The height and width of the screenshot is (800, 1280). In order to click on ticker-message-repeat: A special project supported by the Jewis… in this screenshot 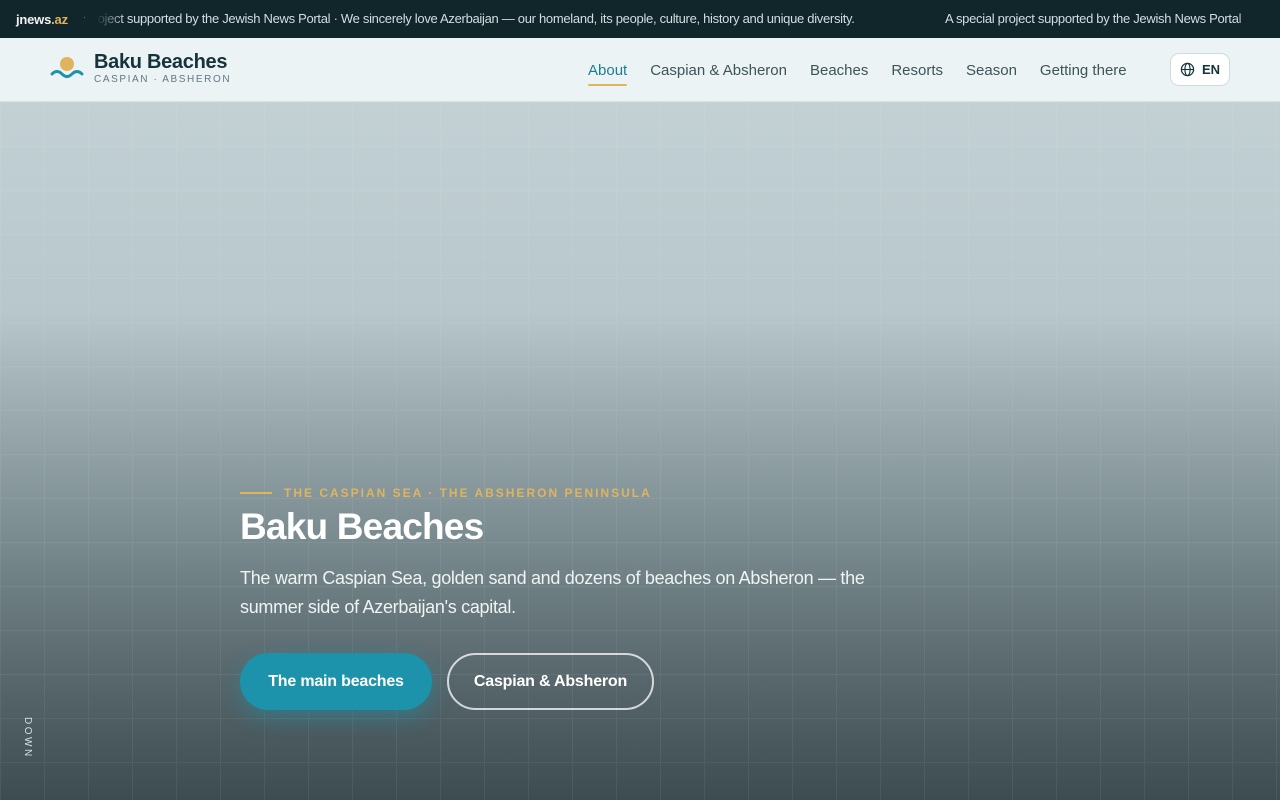, I will do `click(1093, 18)`.